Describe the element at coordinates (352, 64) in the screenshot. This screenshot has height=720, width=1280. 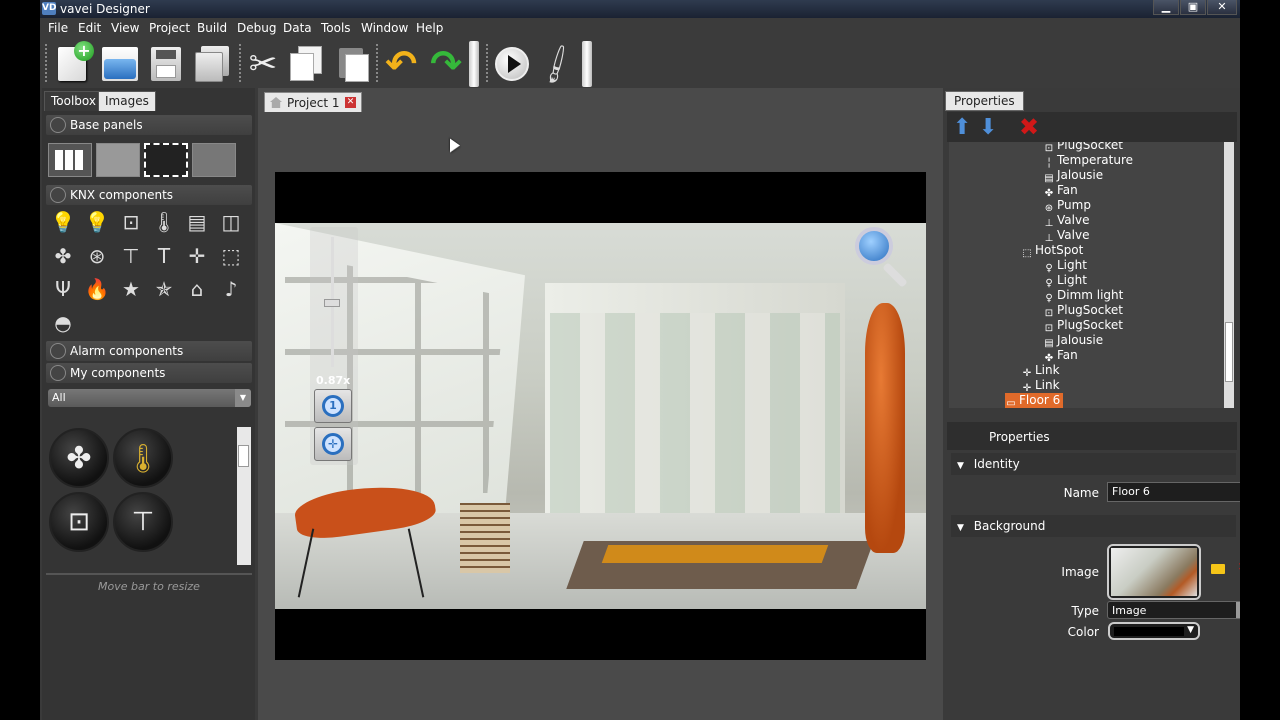
I see `paste-button` at that location.